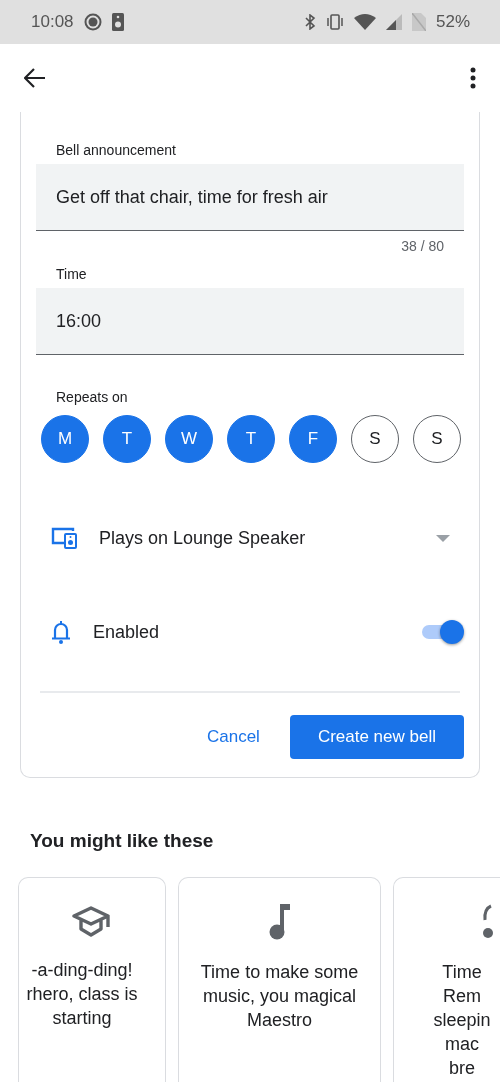 The height and width of the screenshot is (1083, 500). I want to click on battery-percent: 52%, so click(452, 22).